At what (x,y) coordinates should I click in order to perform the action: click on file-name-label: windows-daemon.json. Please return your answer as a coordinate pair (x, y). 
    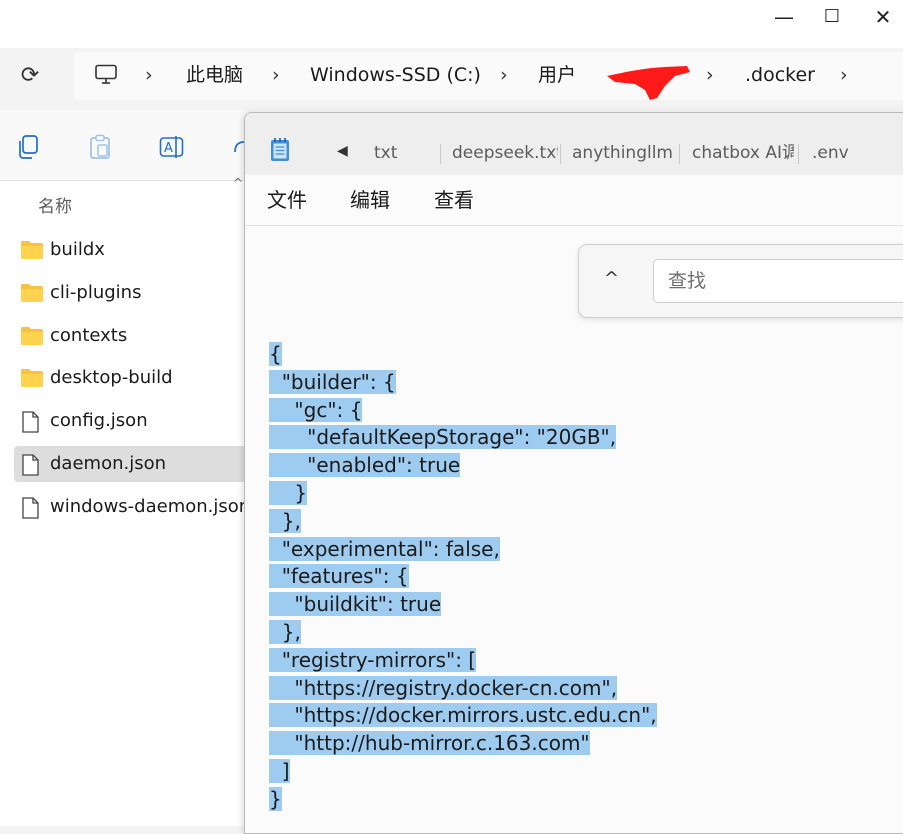
    Looking at the image, I should click on (150, 506).